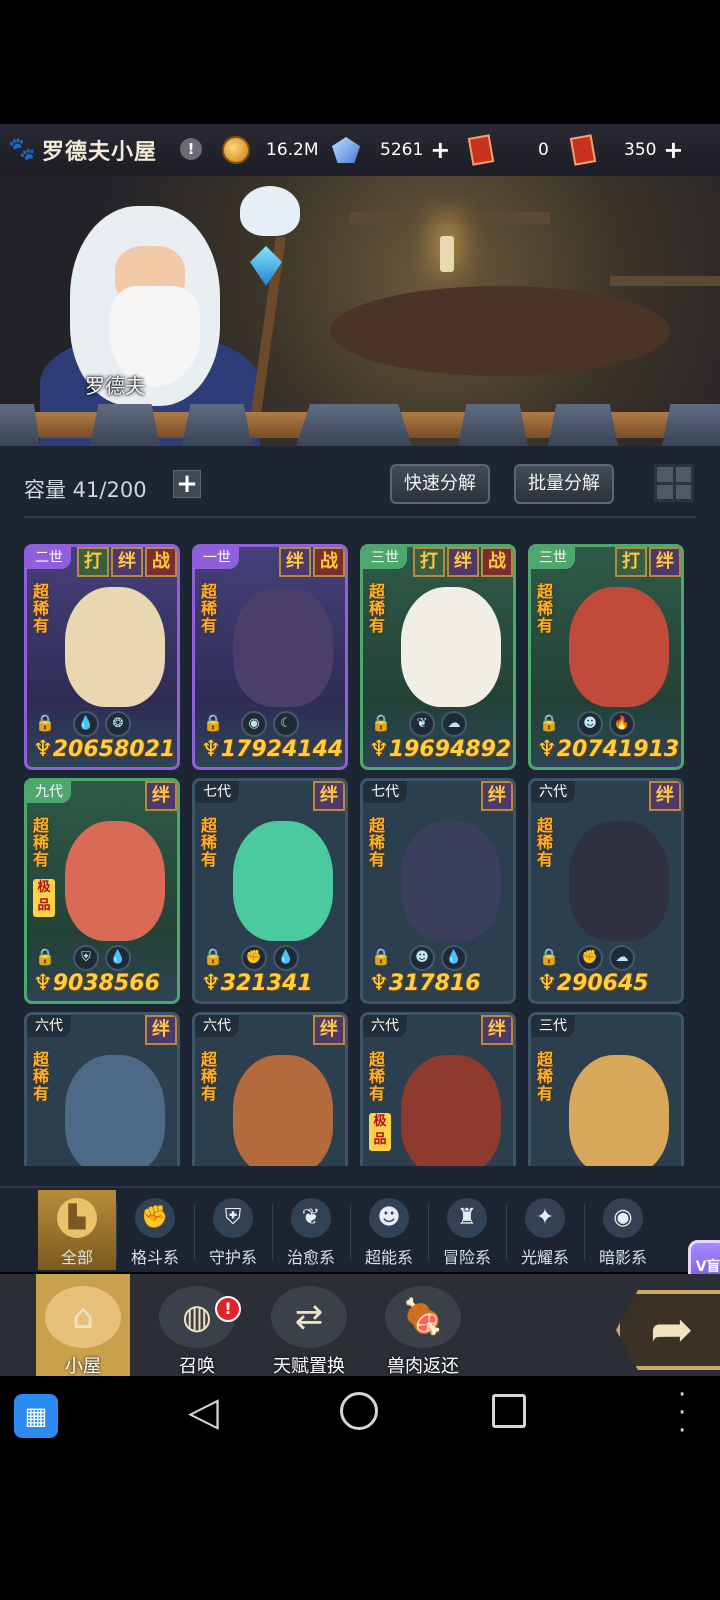 This screenshot has height=1600, width=720. Describe the element at coordinates (83, 1325) in the screenshot. I see `nav-tab: ⌂ 小屋` at that location.